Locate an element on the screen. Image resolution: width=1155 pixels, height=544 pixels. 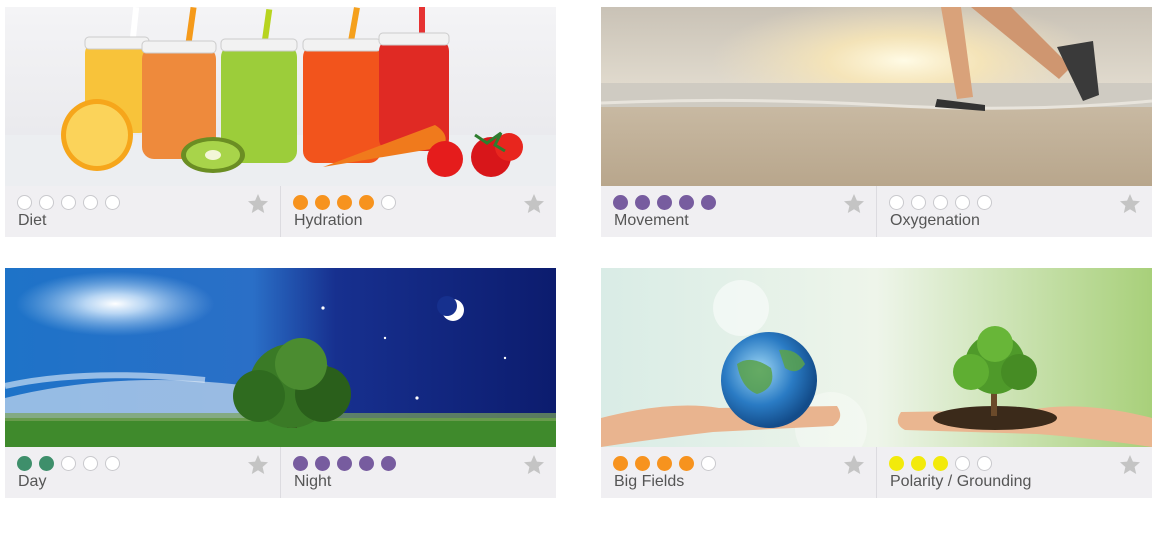
rating-bar: Diet Hydration is located at coordinates (280, 211).